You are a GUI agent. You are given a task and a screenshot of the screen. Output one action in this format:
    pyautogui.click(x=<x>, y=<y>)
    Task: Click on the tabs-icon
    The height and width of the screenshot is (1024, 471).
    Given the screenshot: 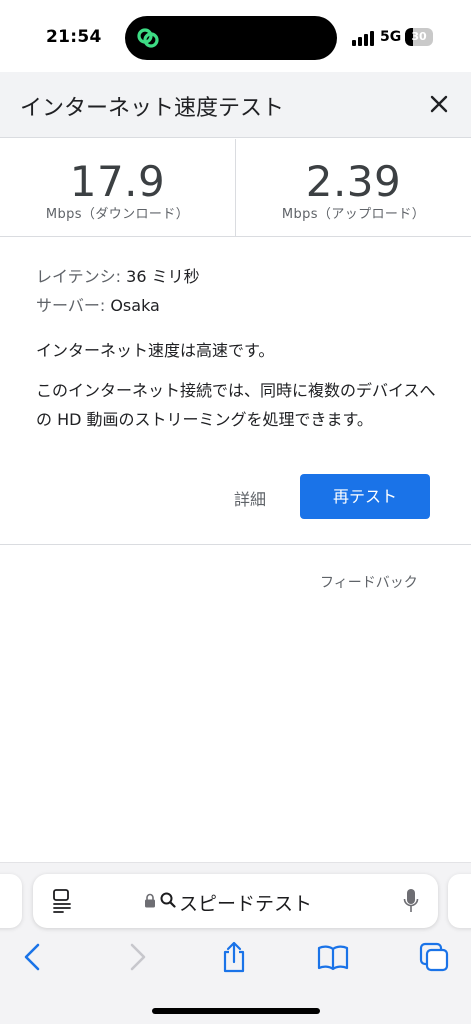 What is the action you would take?
    pyautogui.click(x=434, y=957)
    